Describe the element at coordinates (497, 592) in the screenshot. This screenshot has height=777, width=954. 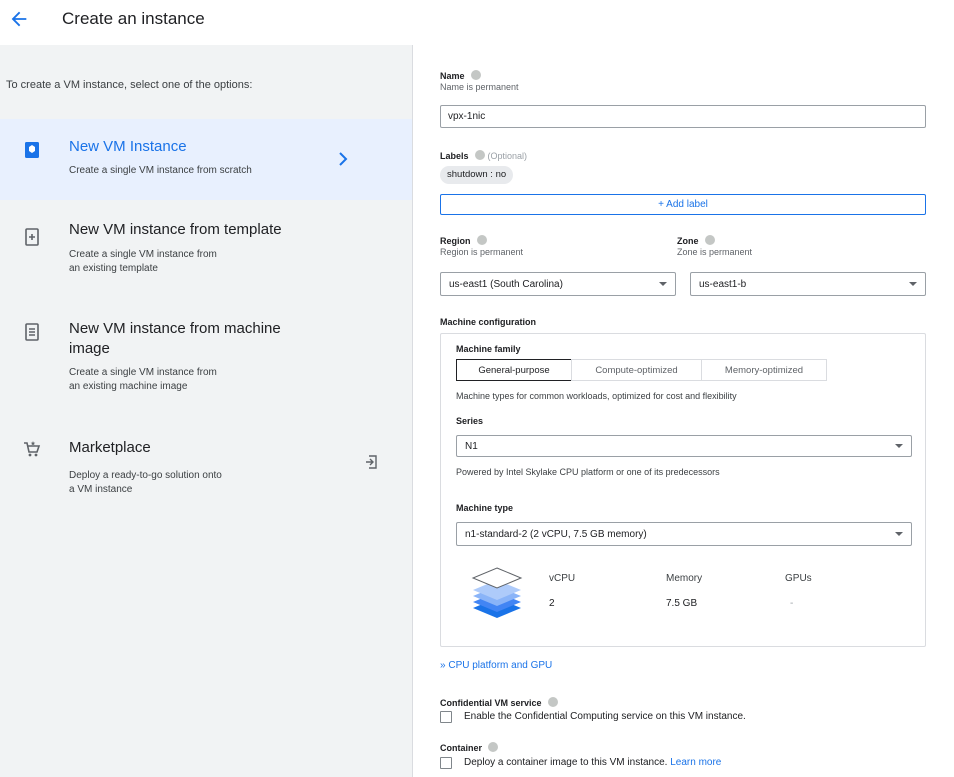
I see `machine-layers-icon` at that location.